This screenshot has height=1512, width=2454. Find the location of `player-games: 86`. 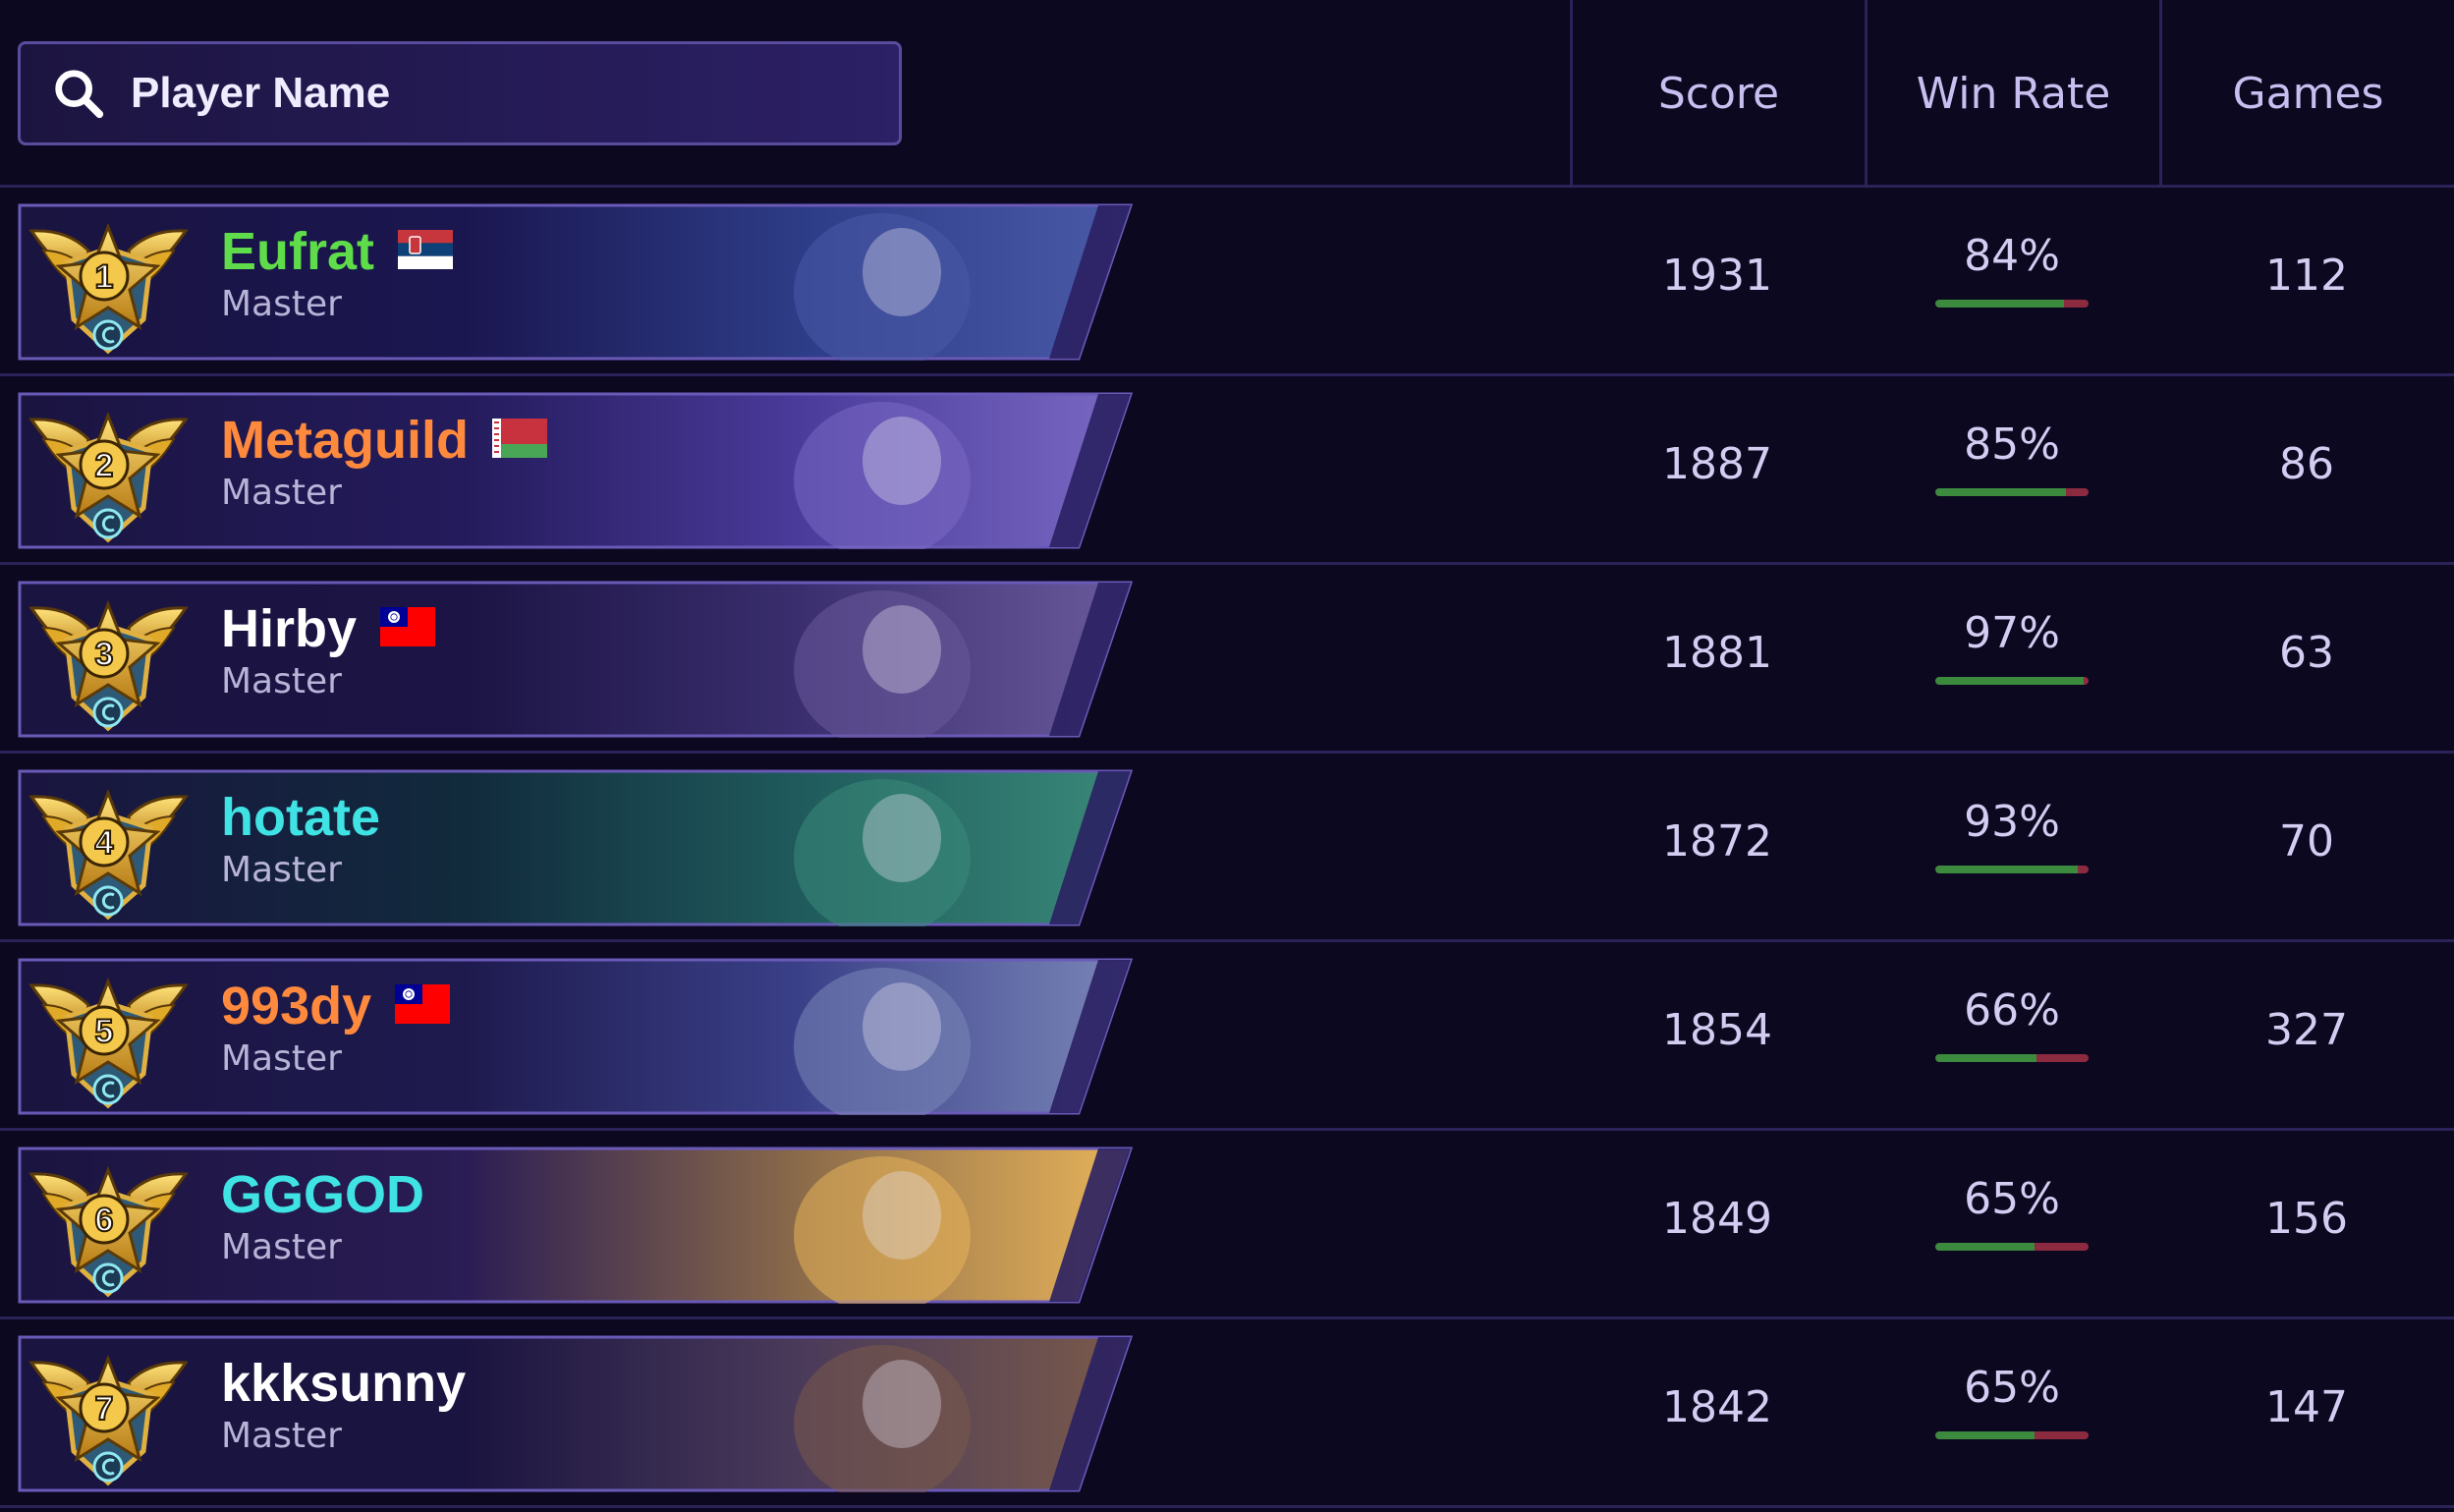

player-games: 86 is located at coordinates (2306, 464).